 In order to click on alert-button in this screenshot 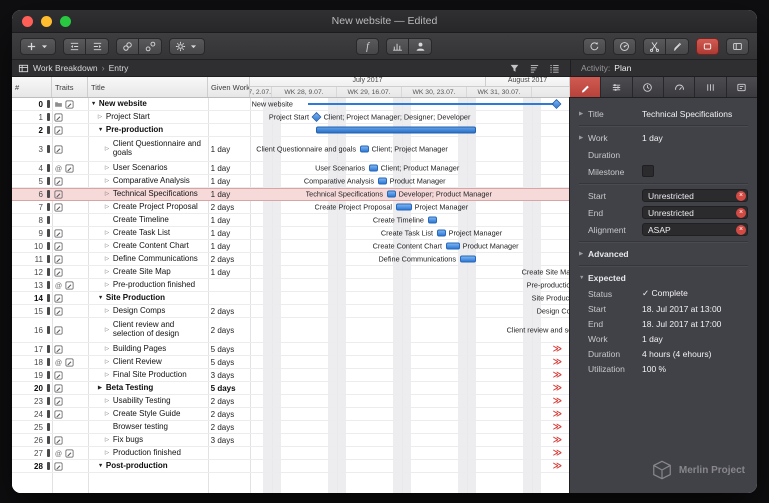, I will do `click(707, 46)`.